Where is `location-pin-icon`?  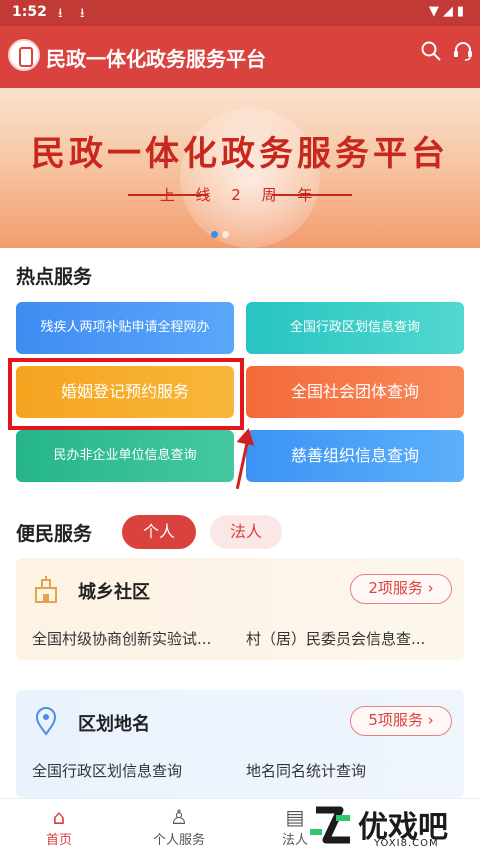 location-pin-icon is located at coordinates (46, 721).